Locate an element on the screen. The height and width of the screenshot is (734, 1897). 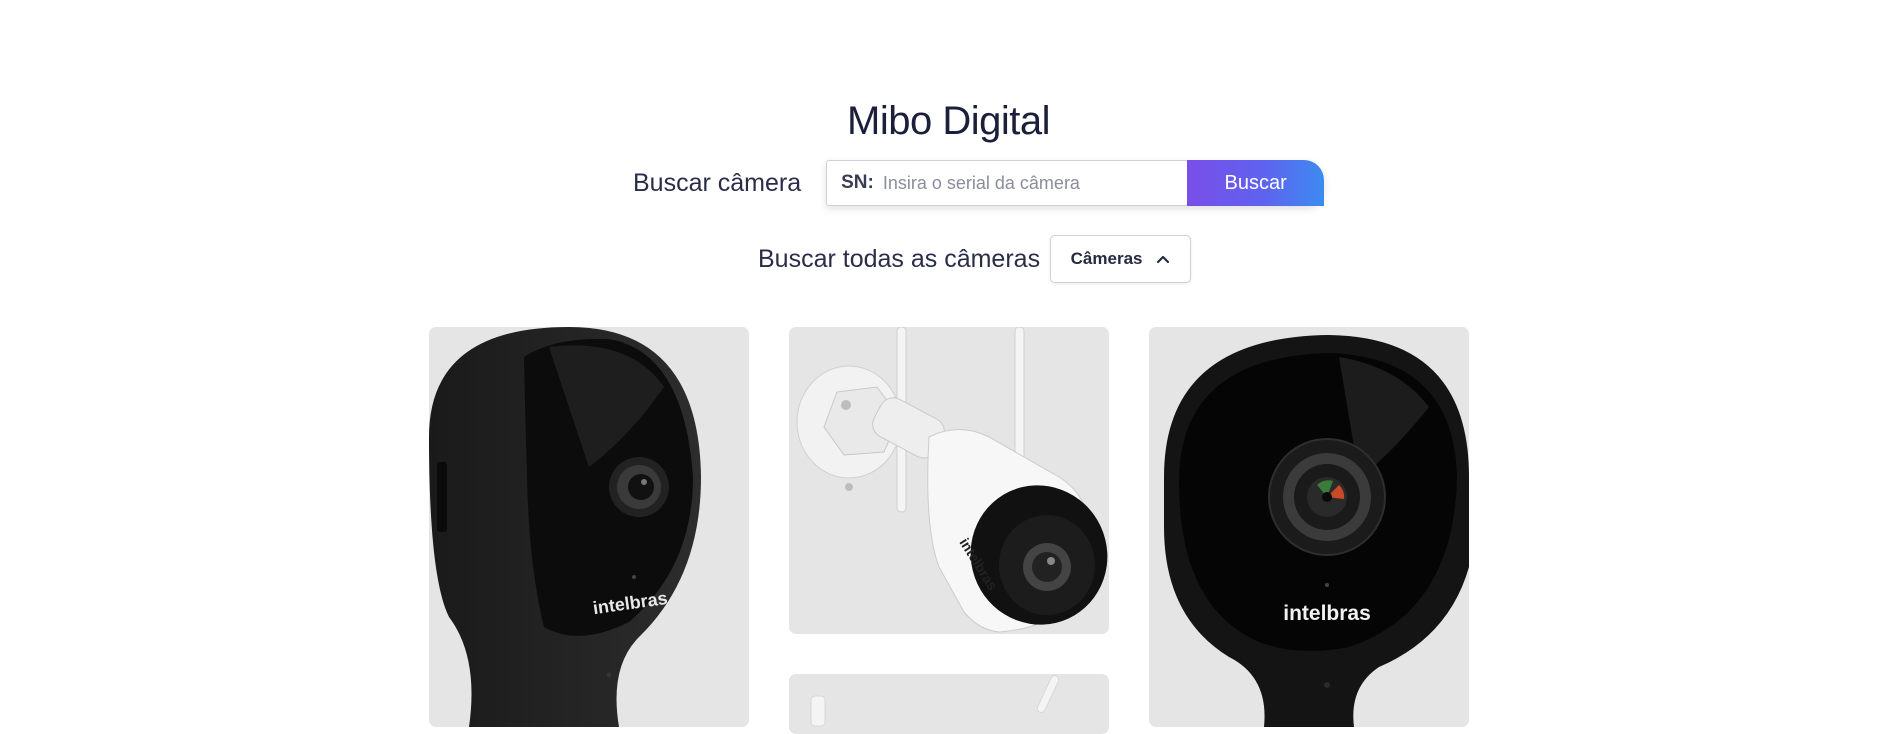
search-row: Buscar câmera SN: Buscar is located at coordinates (979, 183).